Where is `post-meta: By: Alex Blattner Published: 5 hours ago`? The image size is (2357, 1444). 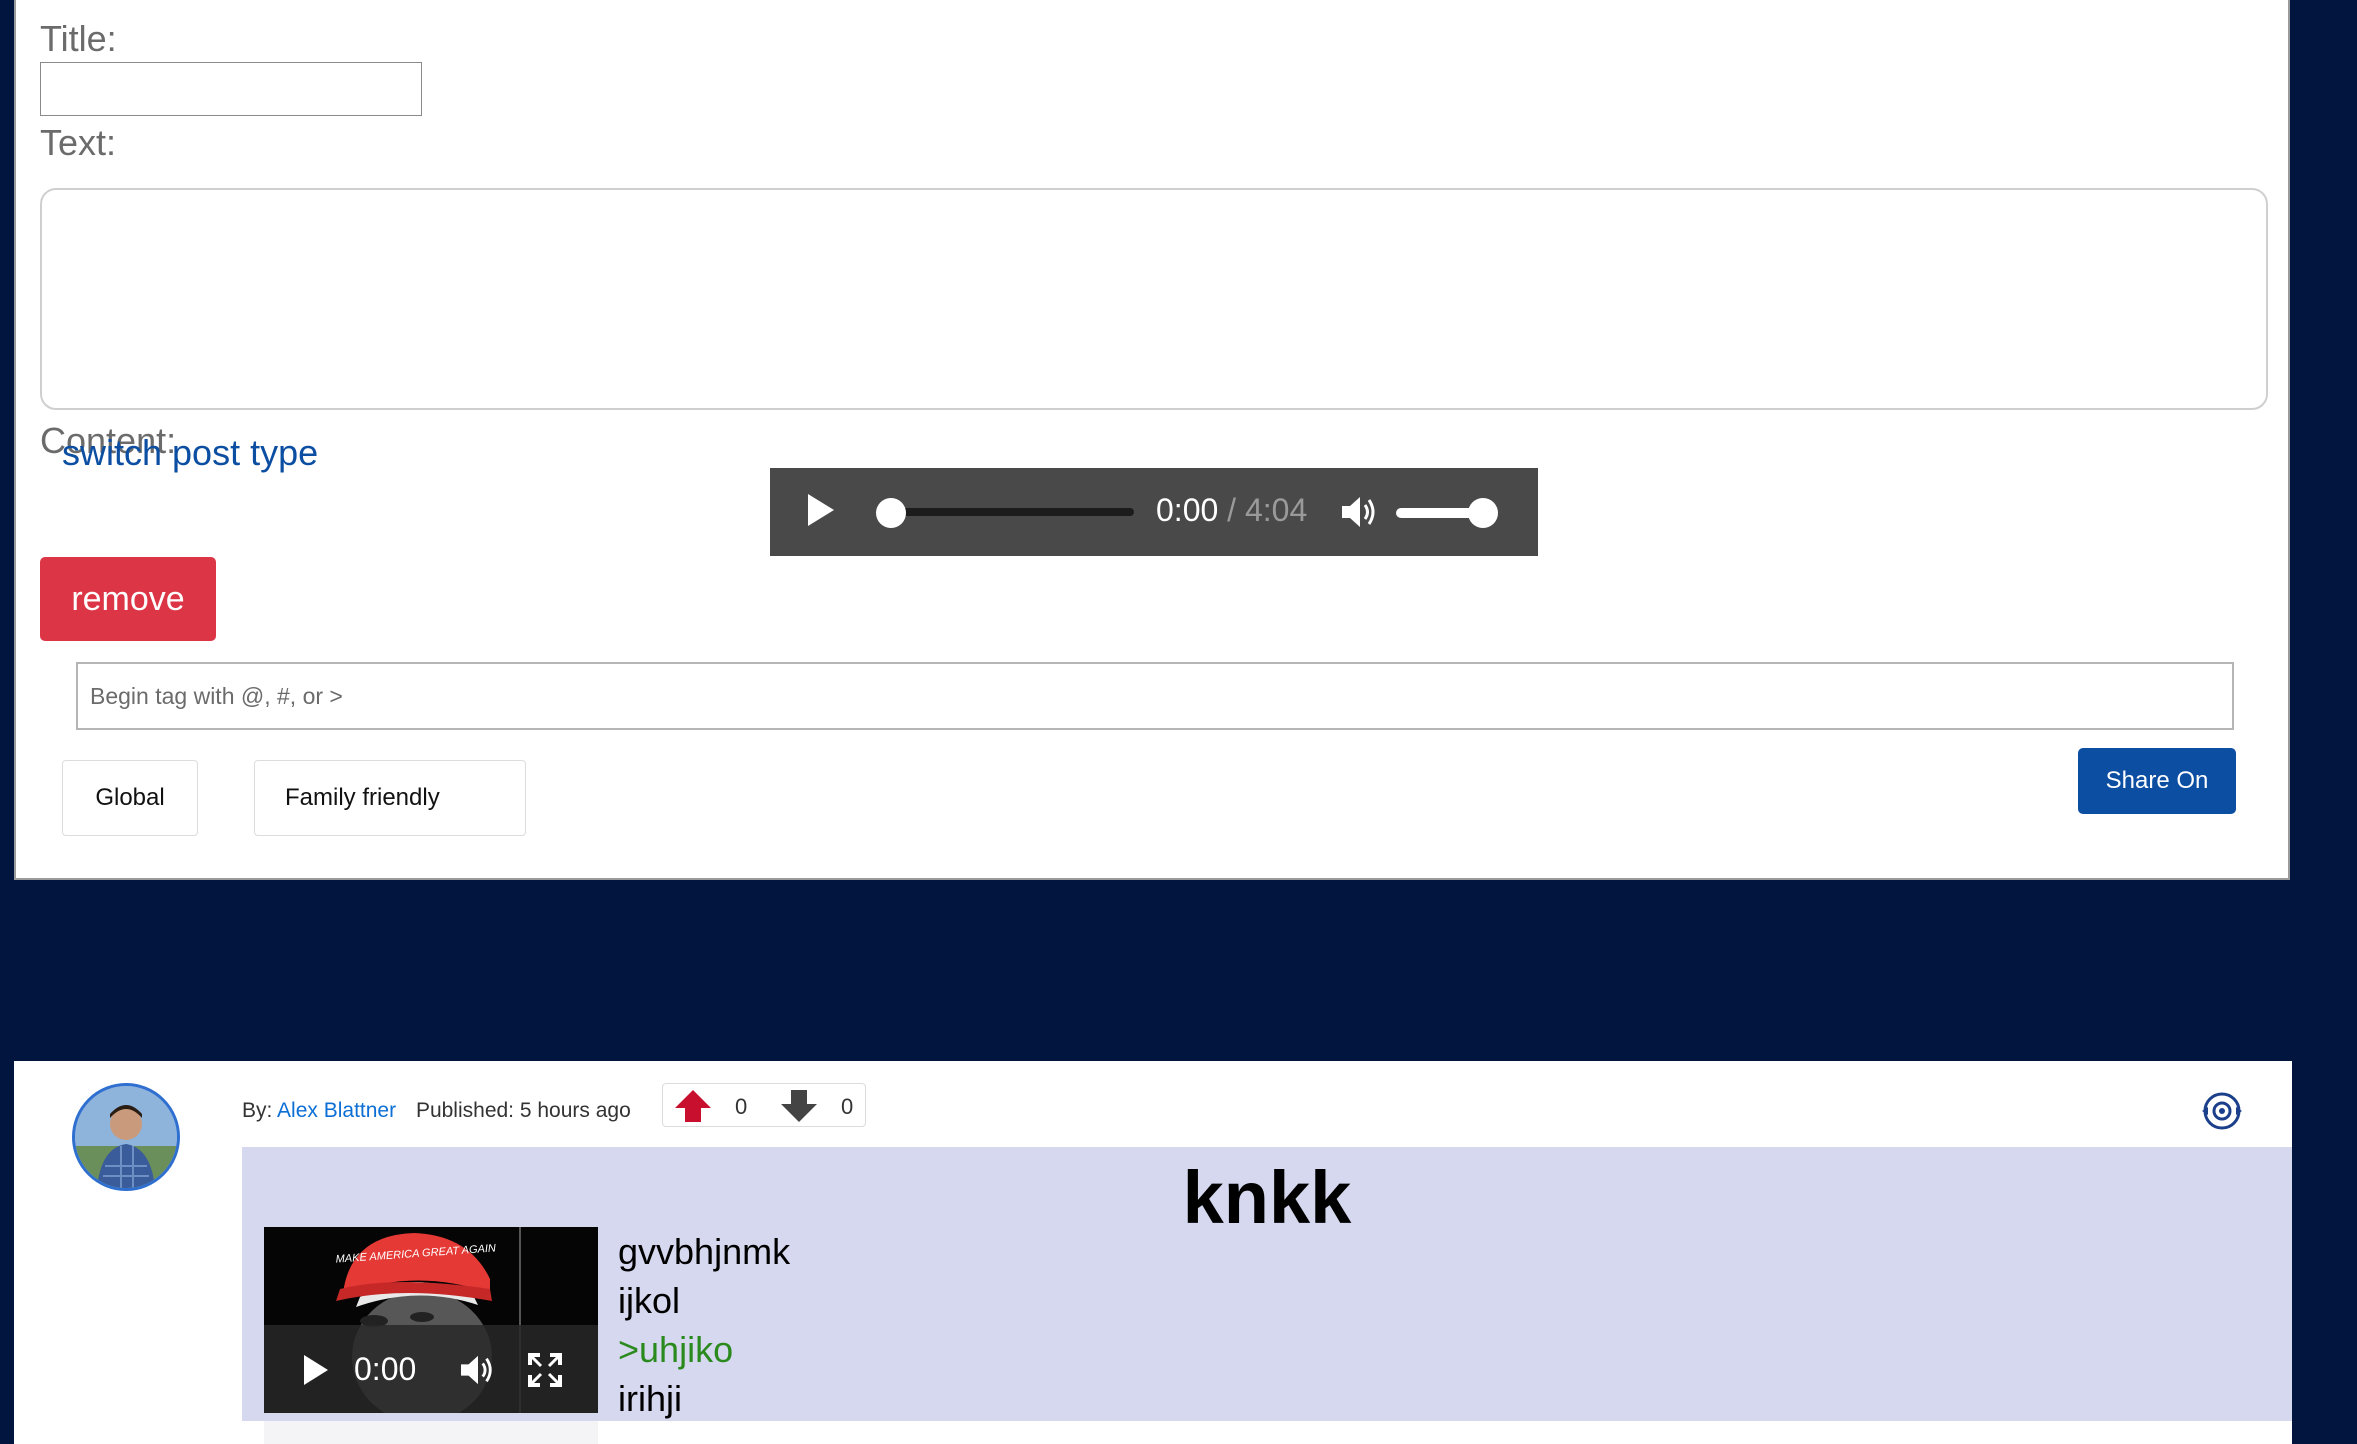
post-meta: By: Alex Blattner Published: 5 hours ago is located at coordinates (436, 1111).